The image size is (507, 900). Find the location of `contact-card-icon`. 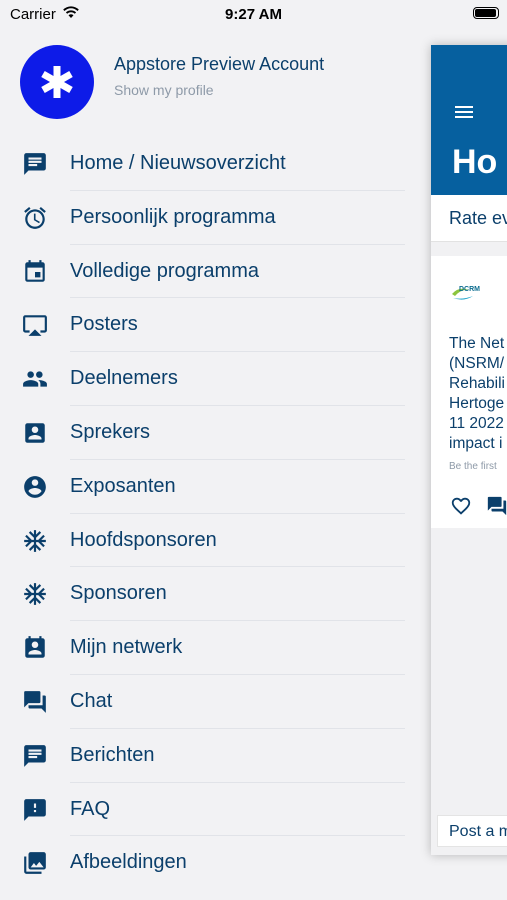

contact-card-icon is located at coordinates (35, 433).